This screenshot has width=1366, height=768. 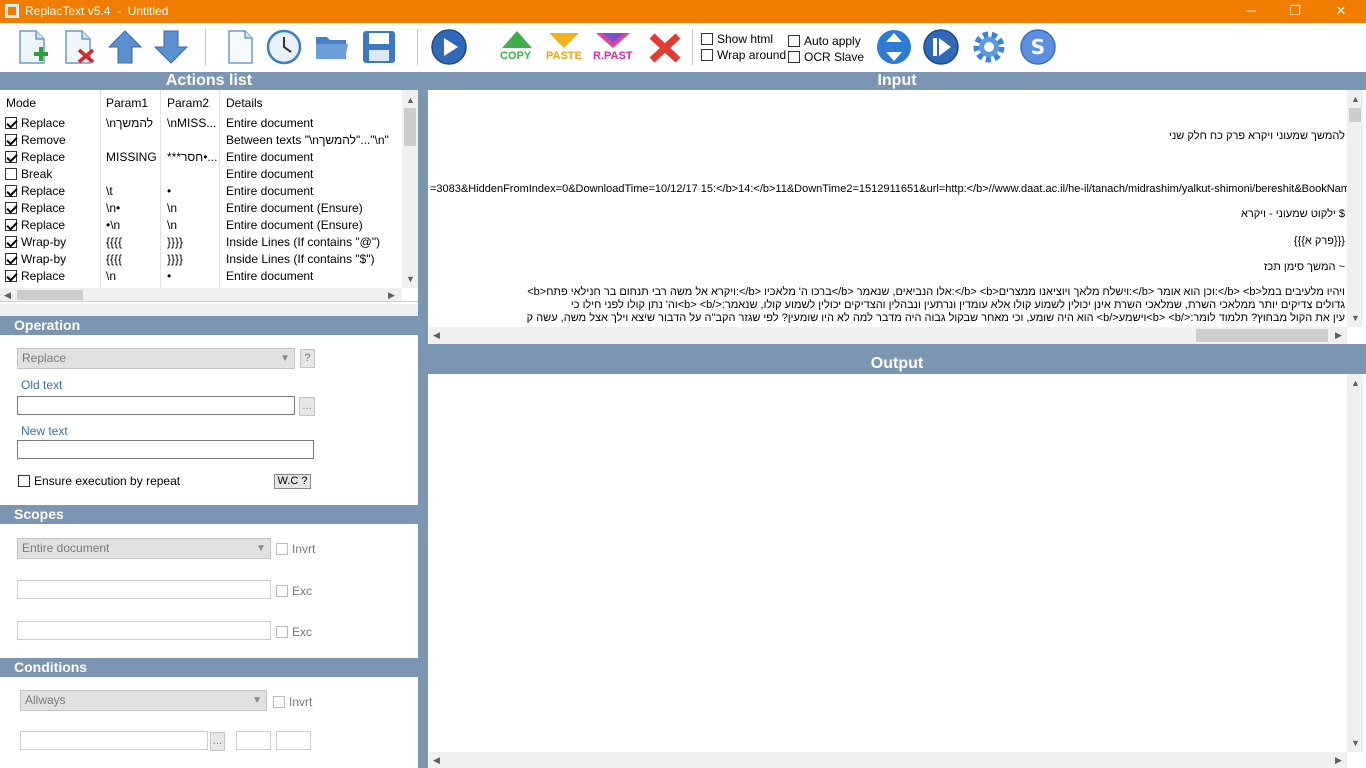 I want to click on history-button, so click(x=284, y=47).